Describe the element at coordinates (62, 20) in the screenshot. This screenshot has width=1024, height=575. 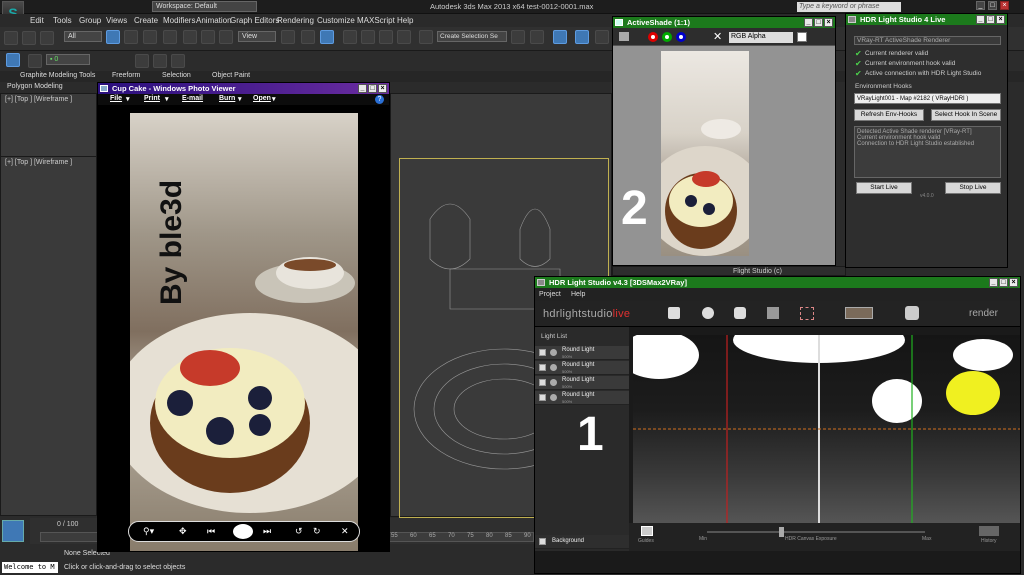
I see `menu-tools: Tools` at that location.